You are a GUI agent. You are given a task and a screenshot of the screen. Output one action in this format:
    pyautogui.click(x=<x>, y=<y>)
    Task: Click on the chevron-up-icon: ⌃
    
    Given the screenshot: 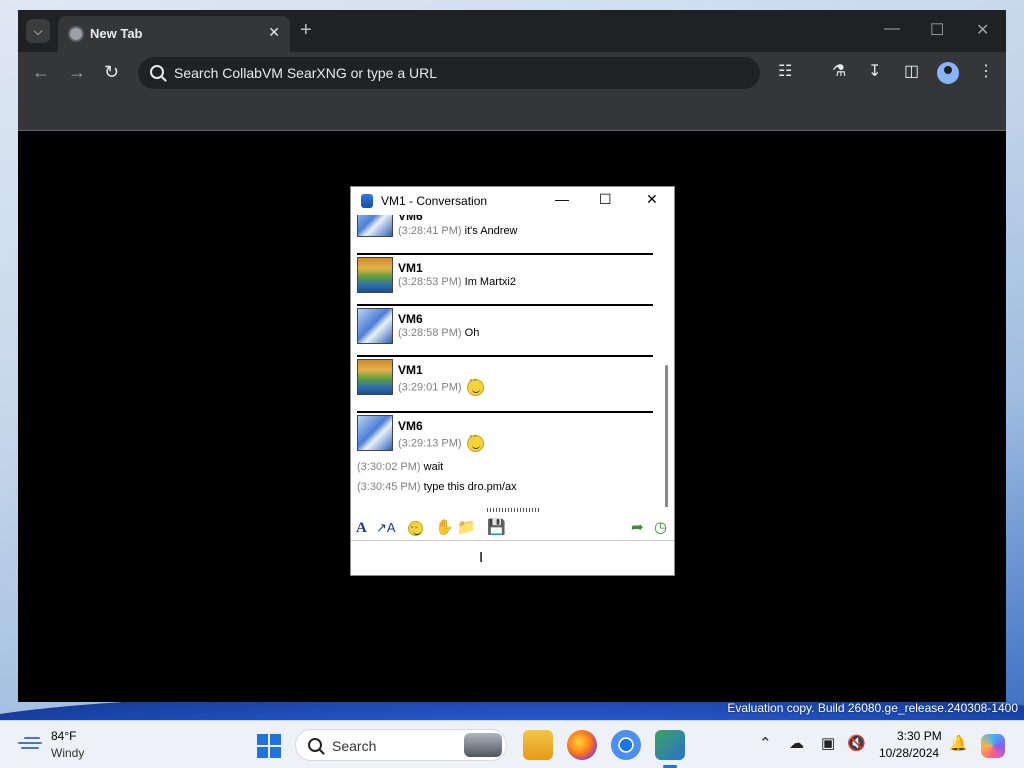 What is the action you would take?
    pyautogui.click(x=765, y=744)
    